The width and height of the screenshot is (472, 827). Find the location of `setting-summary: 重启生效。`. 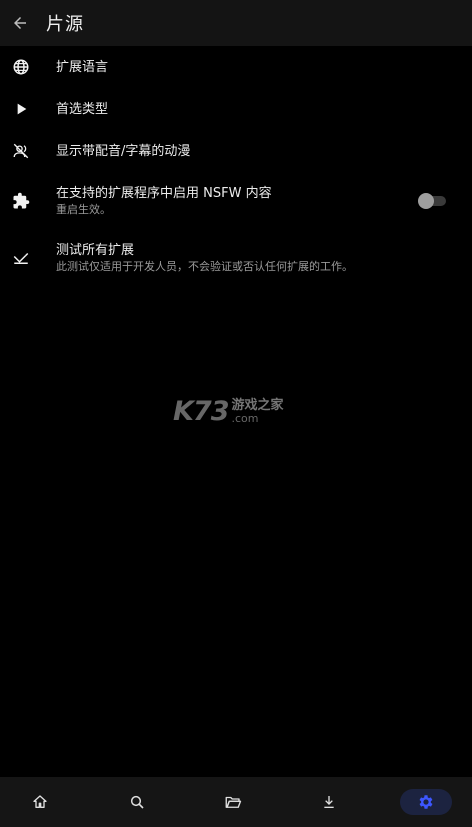

setting-summary: 重启生效。 is located at coordinates (83, 209).